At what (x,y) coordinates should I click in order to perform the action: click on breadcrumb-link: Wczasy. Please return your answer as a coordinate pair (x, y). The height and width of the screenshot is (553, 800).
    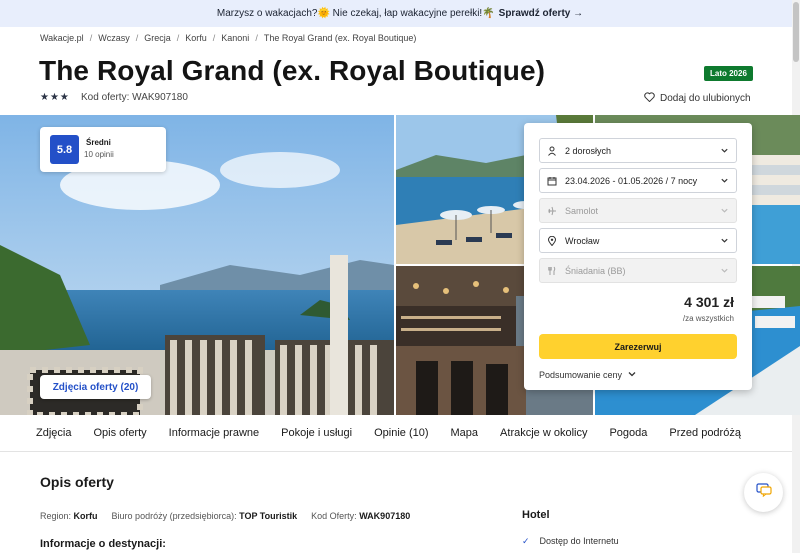
    Looking at the image, I should click on (114, 38).